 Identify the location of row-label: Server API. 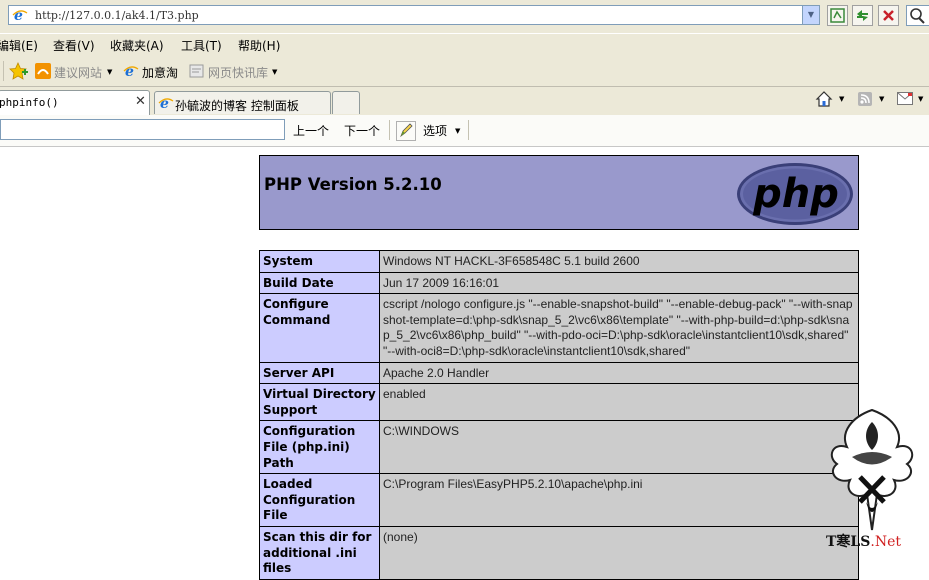
(319, 373).